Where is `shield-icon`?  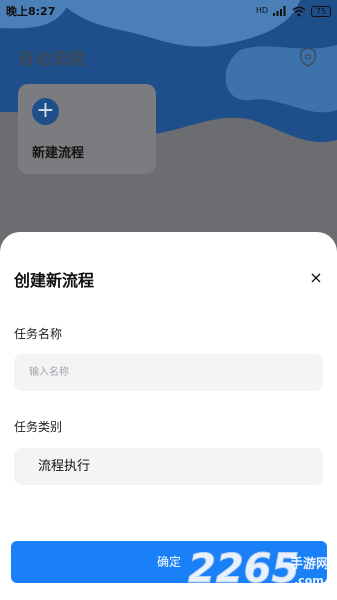
shield-icon is located at coordinates (308, 57).